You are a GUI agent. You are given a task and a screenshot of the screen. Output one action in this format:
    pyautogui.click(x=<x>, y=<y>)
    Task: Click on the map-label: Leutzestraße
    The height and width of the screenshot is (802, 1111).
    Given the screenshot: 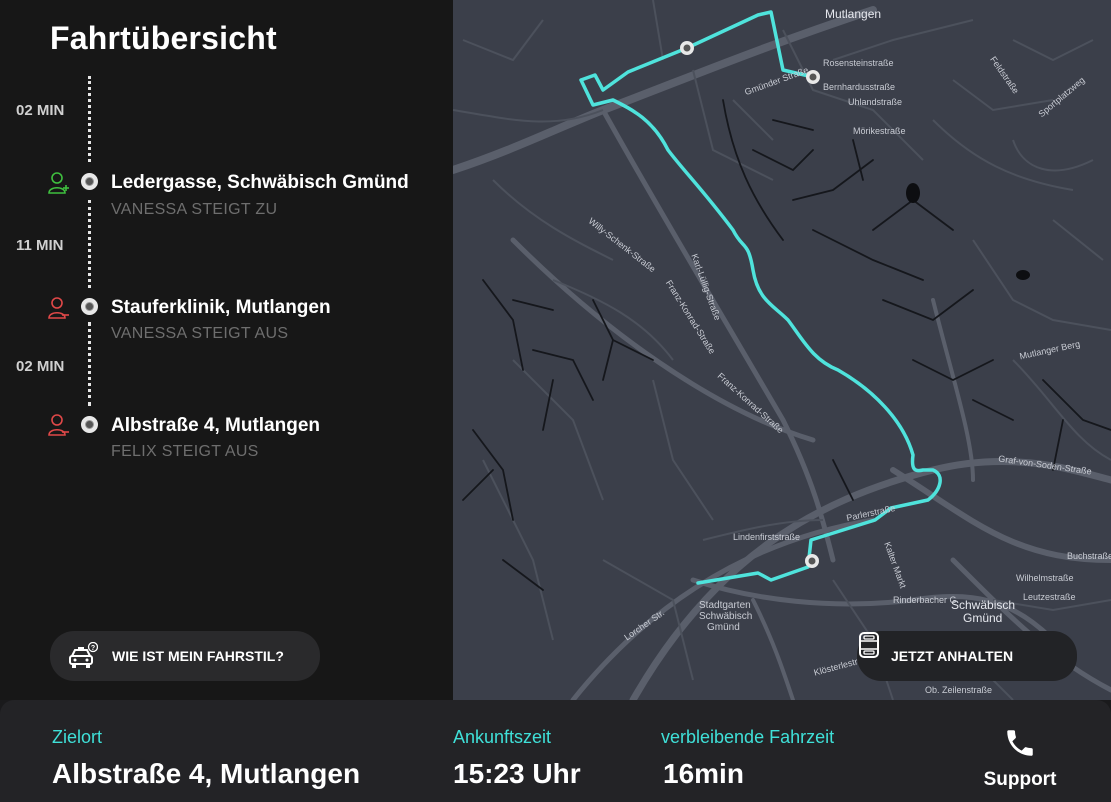 What is the action you would take?
    pyautogui.click(x=1049, y=597)
    